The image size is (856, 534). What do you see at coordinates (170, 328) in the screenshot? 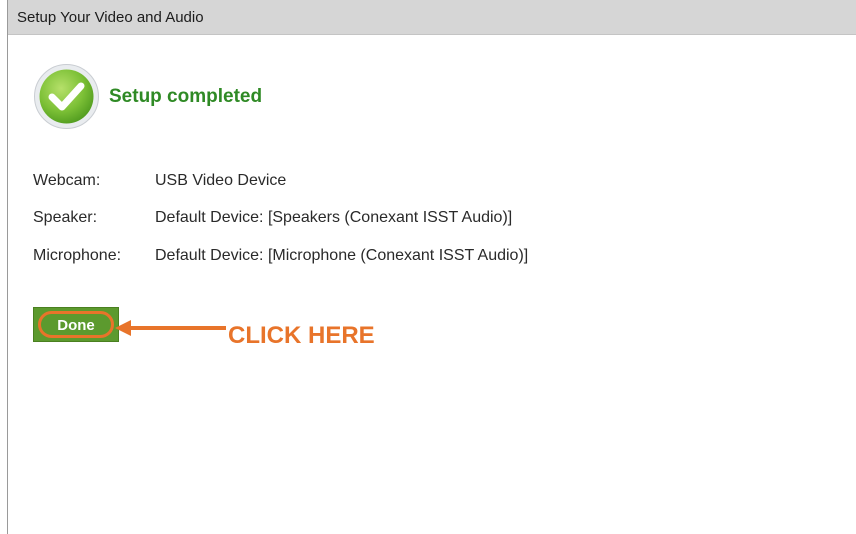
I see `arrow-left-icon` at bounding box center [170, 328].